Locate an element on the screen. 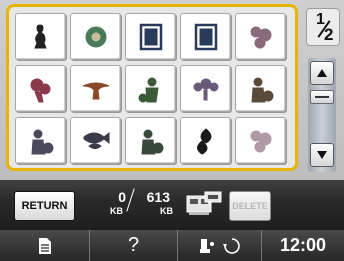  scroll-up-button is located at coordinates (322, 73).